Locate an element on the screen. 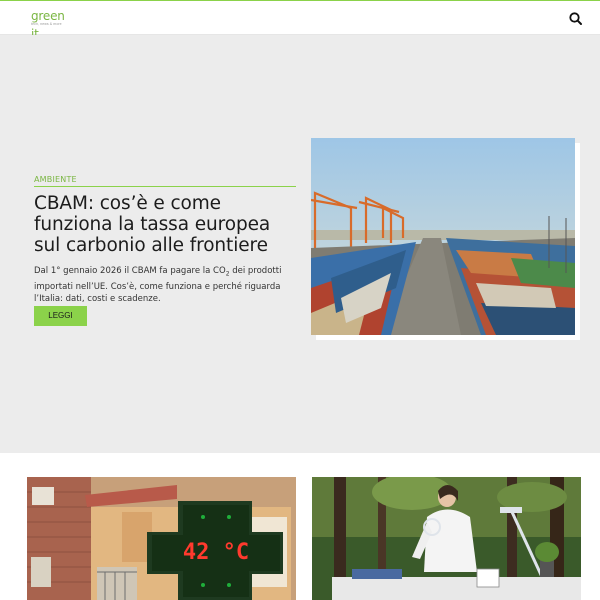 The width and height of the screenshot is (600, 600). temperature-reading: 42 °C is located at coordinates (216, 552).